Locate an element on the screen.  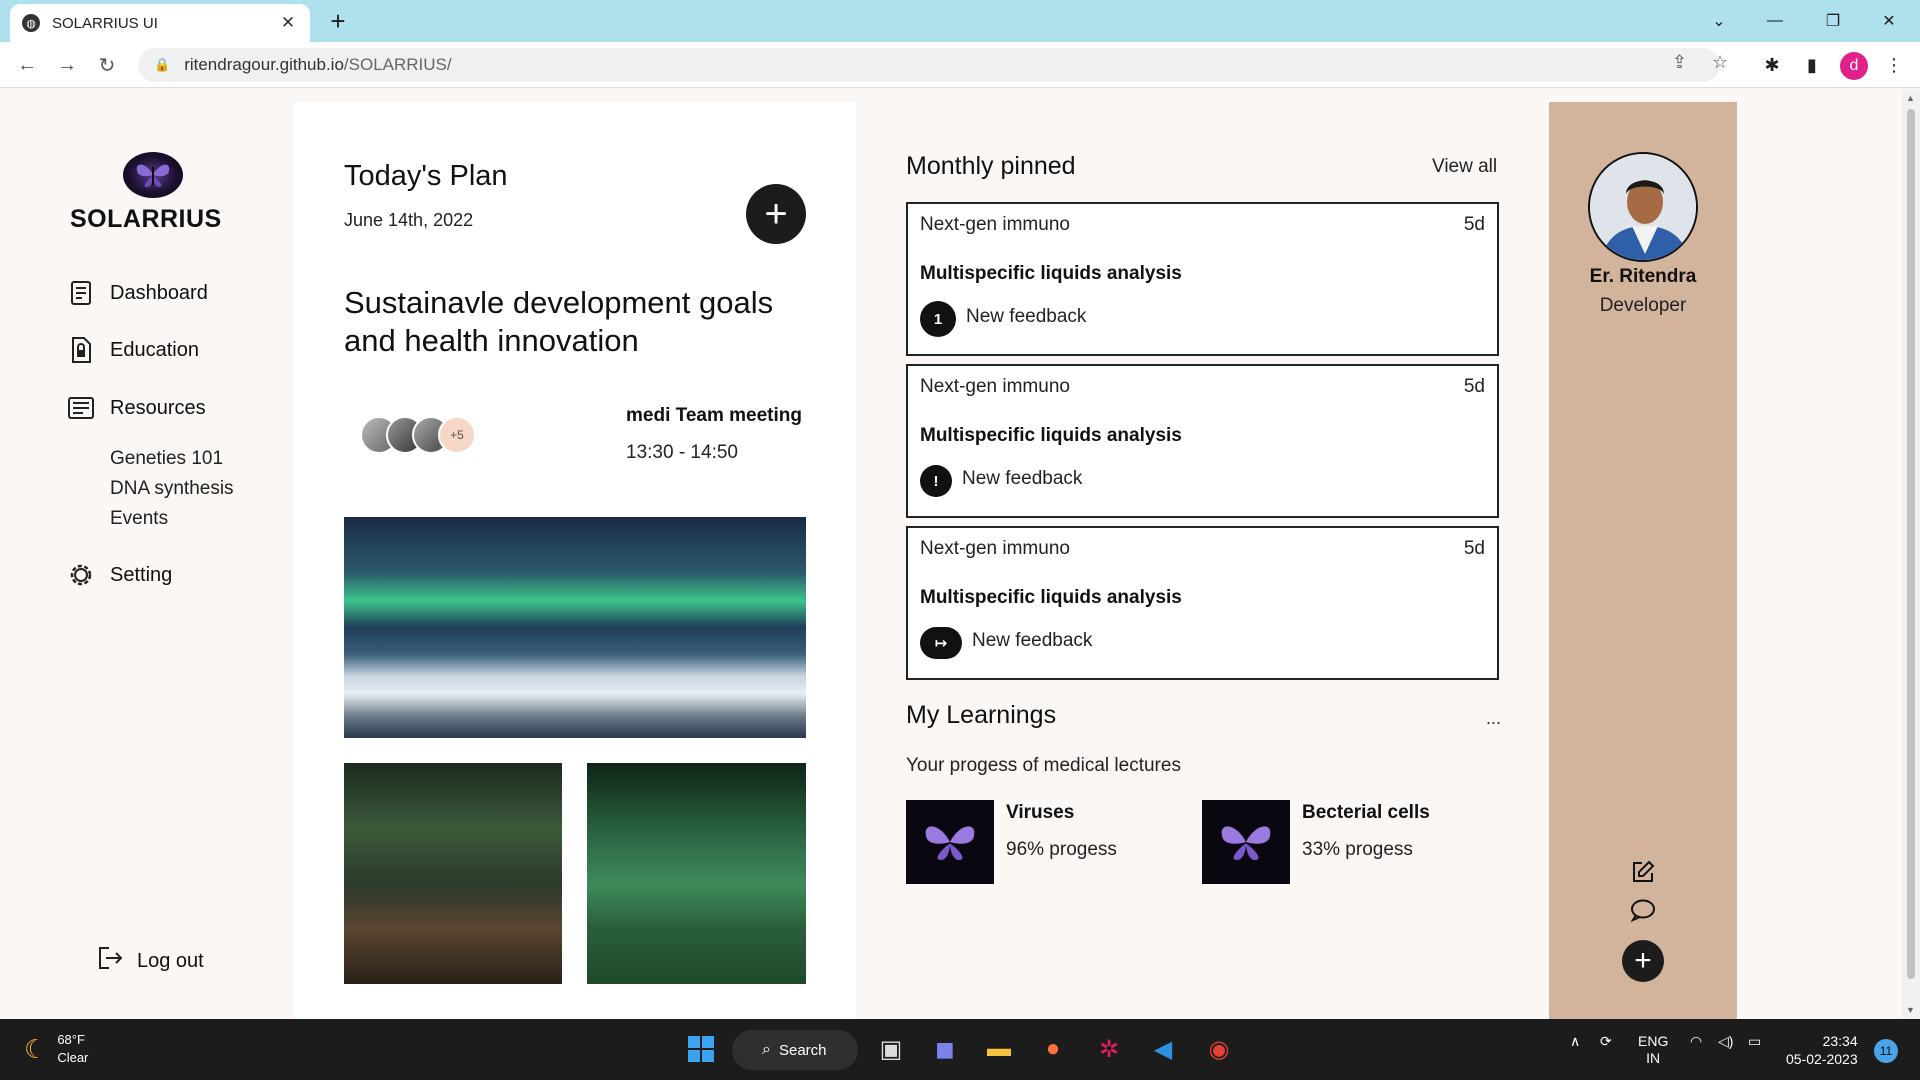
search-icon: ⌕ is located at coordinates (766, 1049).